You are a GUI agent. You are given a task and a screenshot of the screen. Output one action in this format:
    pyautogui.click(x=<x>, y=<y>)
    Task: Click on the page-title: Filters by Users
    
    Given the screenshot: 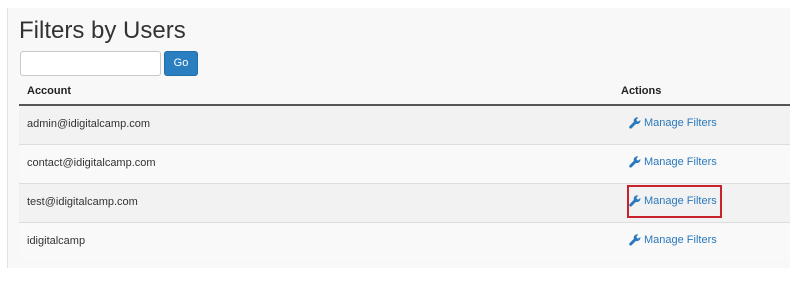 What is the action you would take?
    pyautogui.click(x=102, y=30)
    